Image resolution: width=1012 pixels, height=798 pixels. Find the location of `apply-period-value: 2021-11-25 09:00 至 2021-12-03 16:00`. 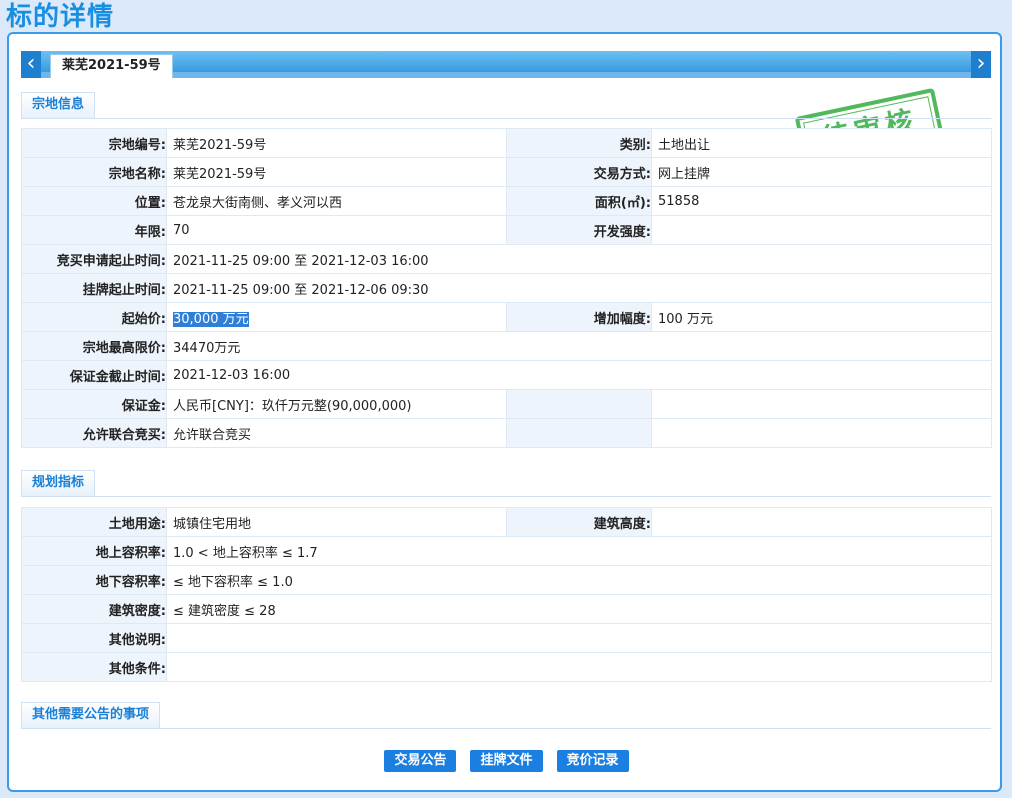

apply-period-value: 2021-11-25 09:00 至 2021-12-03 16:00 is located at coordinates (579, 259).